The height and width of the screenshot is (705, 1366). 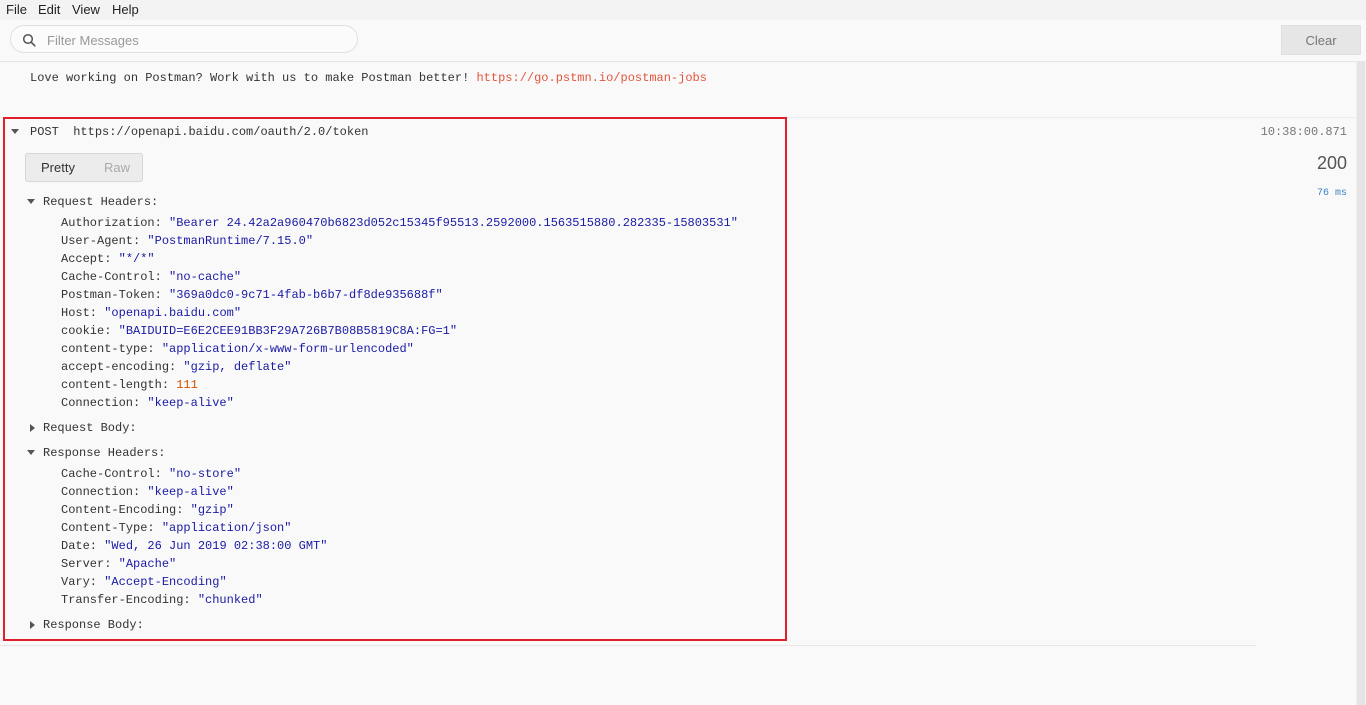 What do you see at coordinates (32, 428) in the screenshot?
I see `request-body-toggle-icon` at bounding box center [32, 428].